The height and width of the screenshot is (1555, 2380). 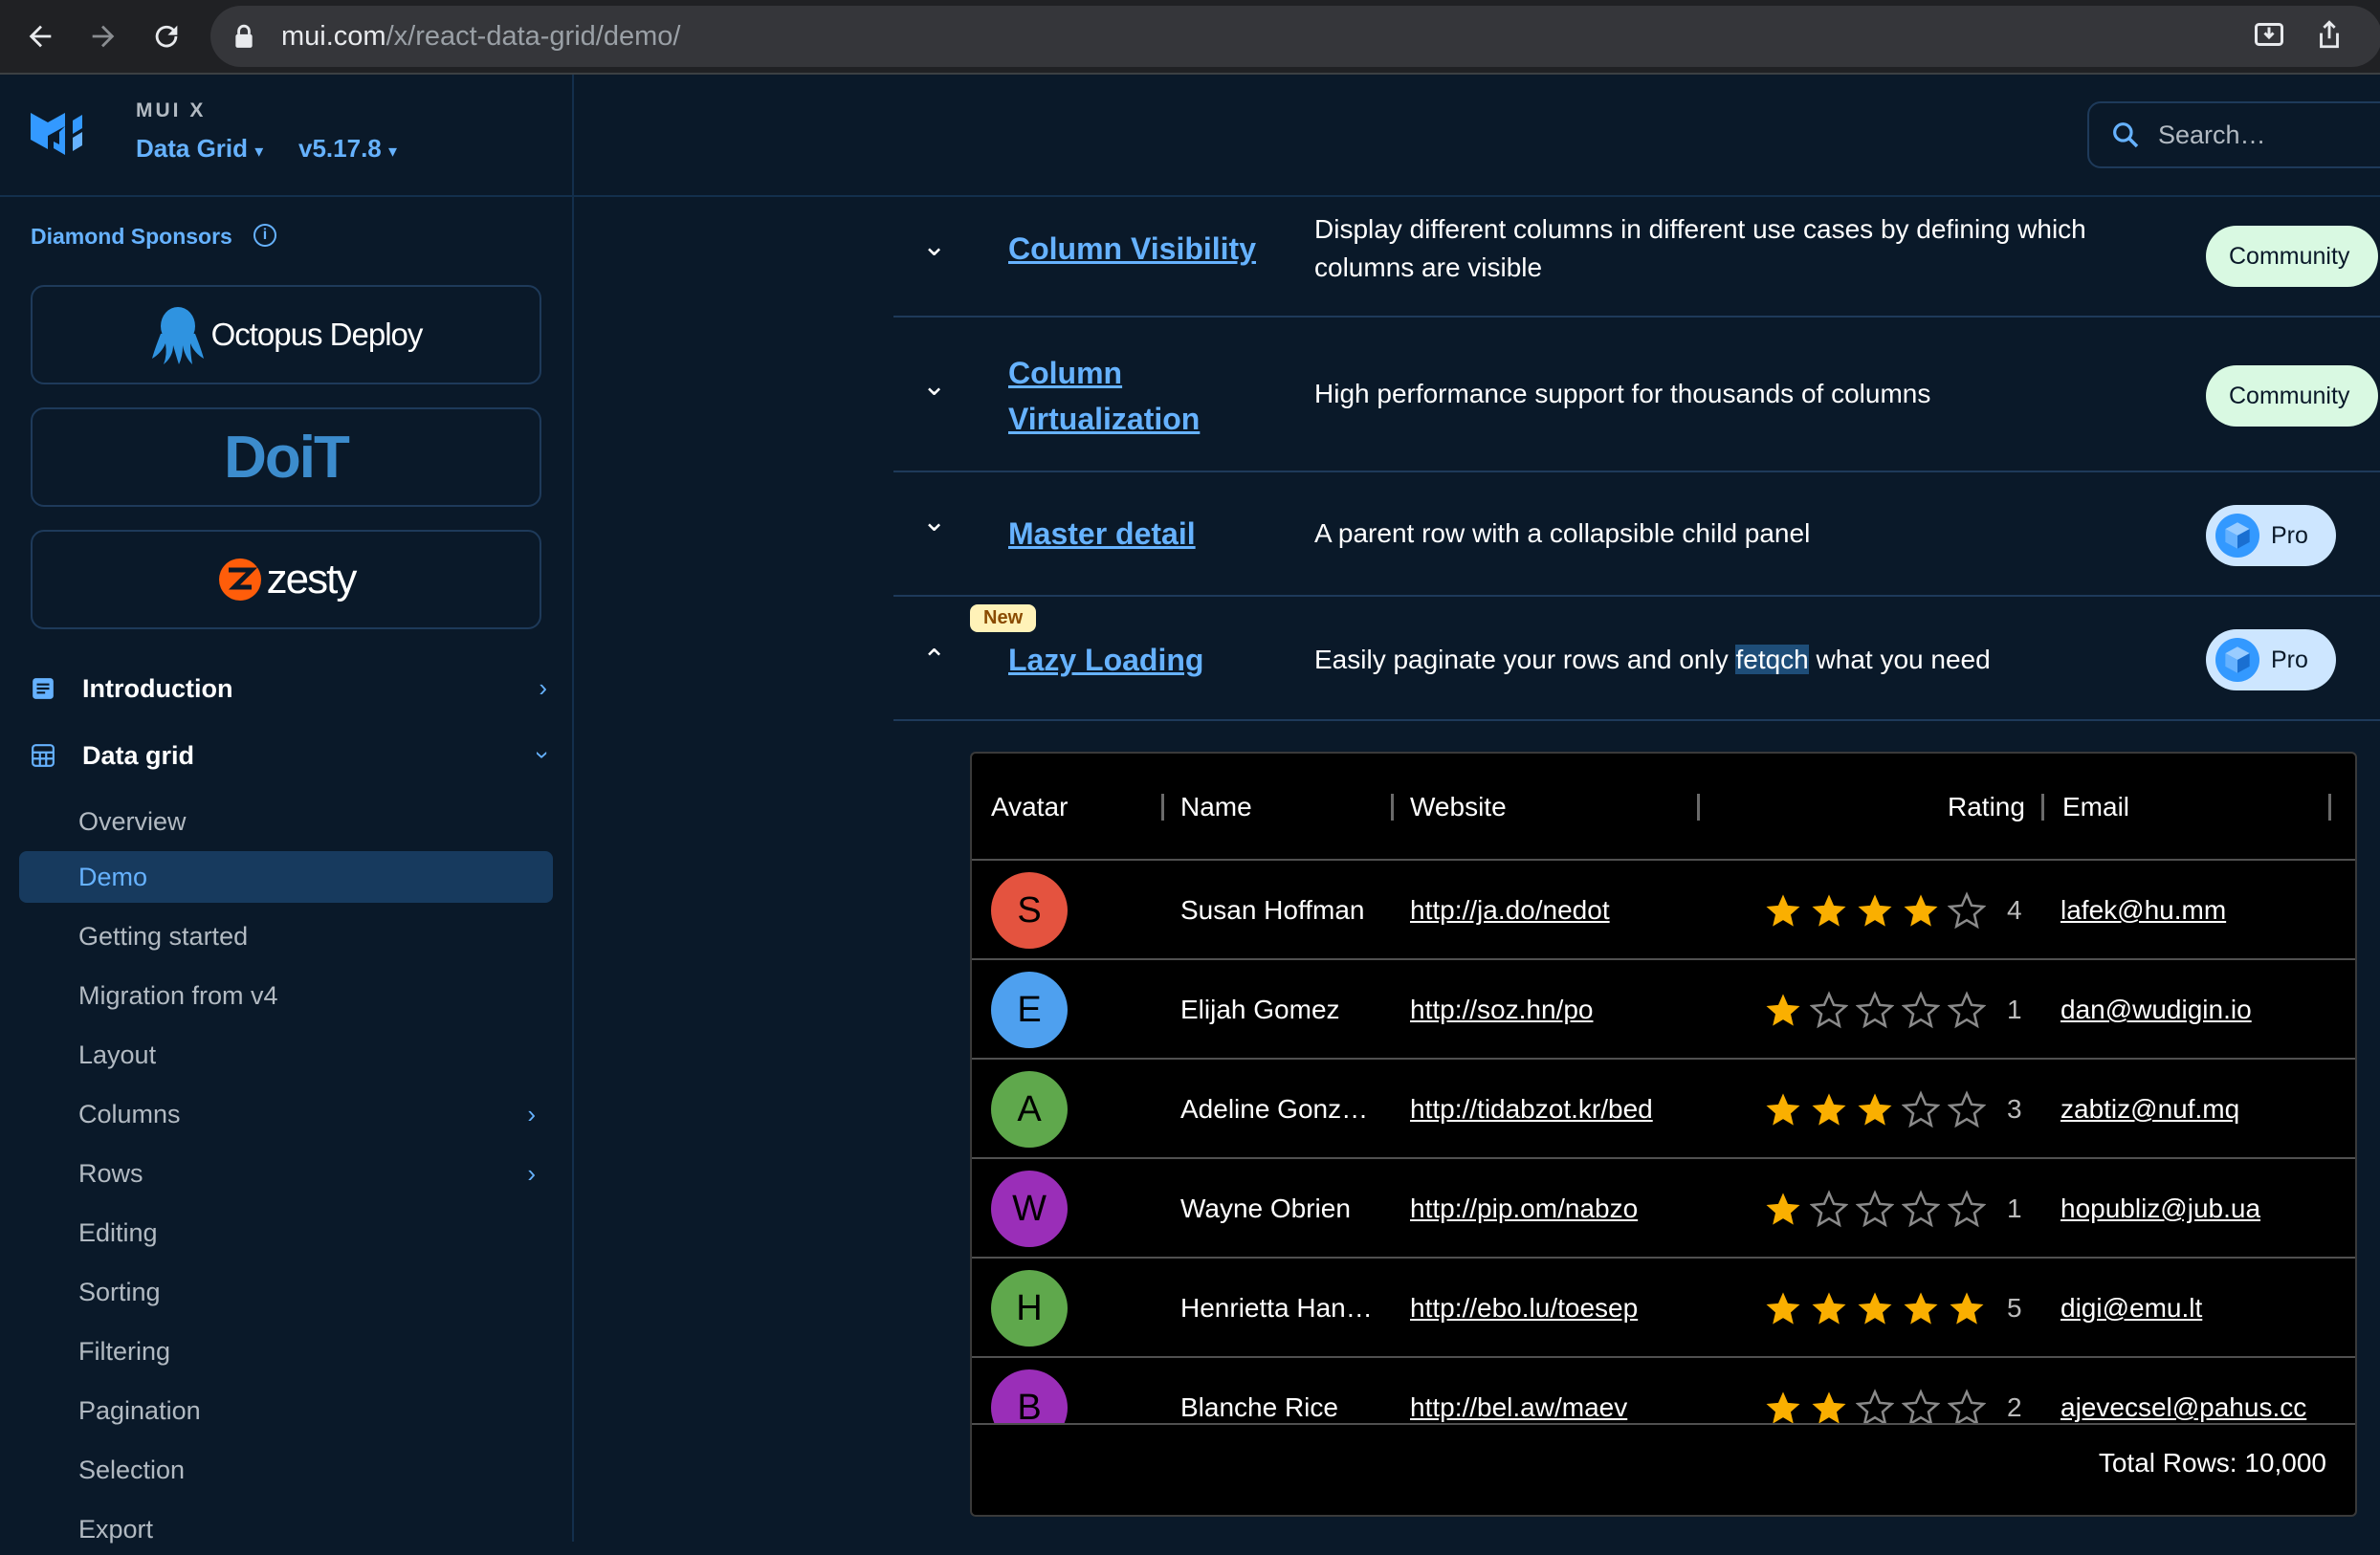 I want to click on cell-email-link: hopubliz@jub.ua, so click(x=2160, y=1209).